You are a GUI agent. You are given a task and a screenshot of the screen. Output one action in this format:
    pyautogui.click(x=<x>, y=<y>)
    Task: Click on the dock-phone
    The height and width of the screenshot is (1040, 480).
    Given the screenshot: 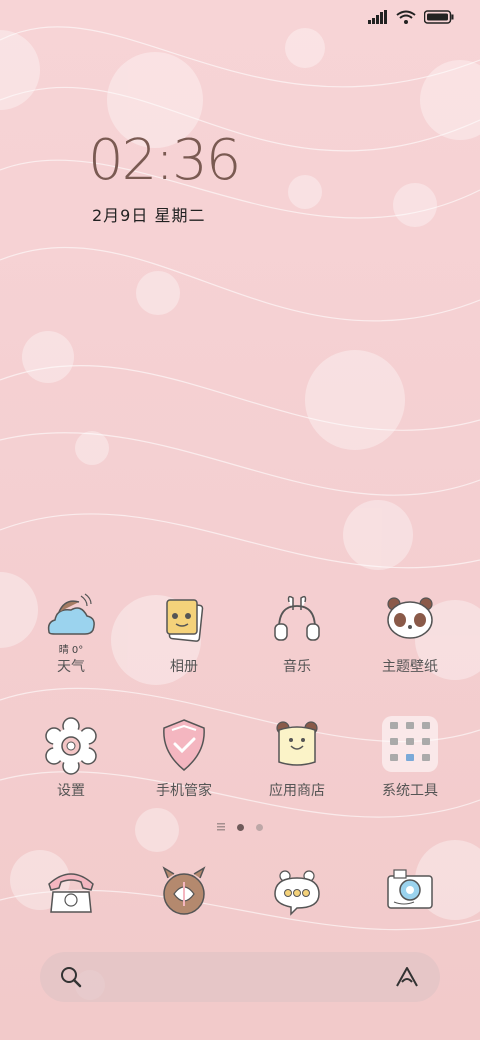 What is the action you would take?
    pyautogui.click(x=71, y=892)
    